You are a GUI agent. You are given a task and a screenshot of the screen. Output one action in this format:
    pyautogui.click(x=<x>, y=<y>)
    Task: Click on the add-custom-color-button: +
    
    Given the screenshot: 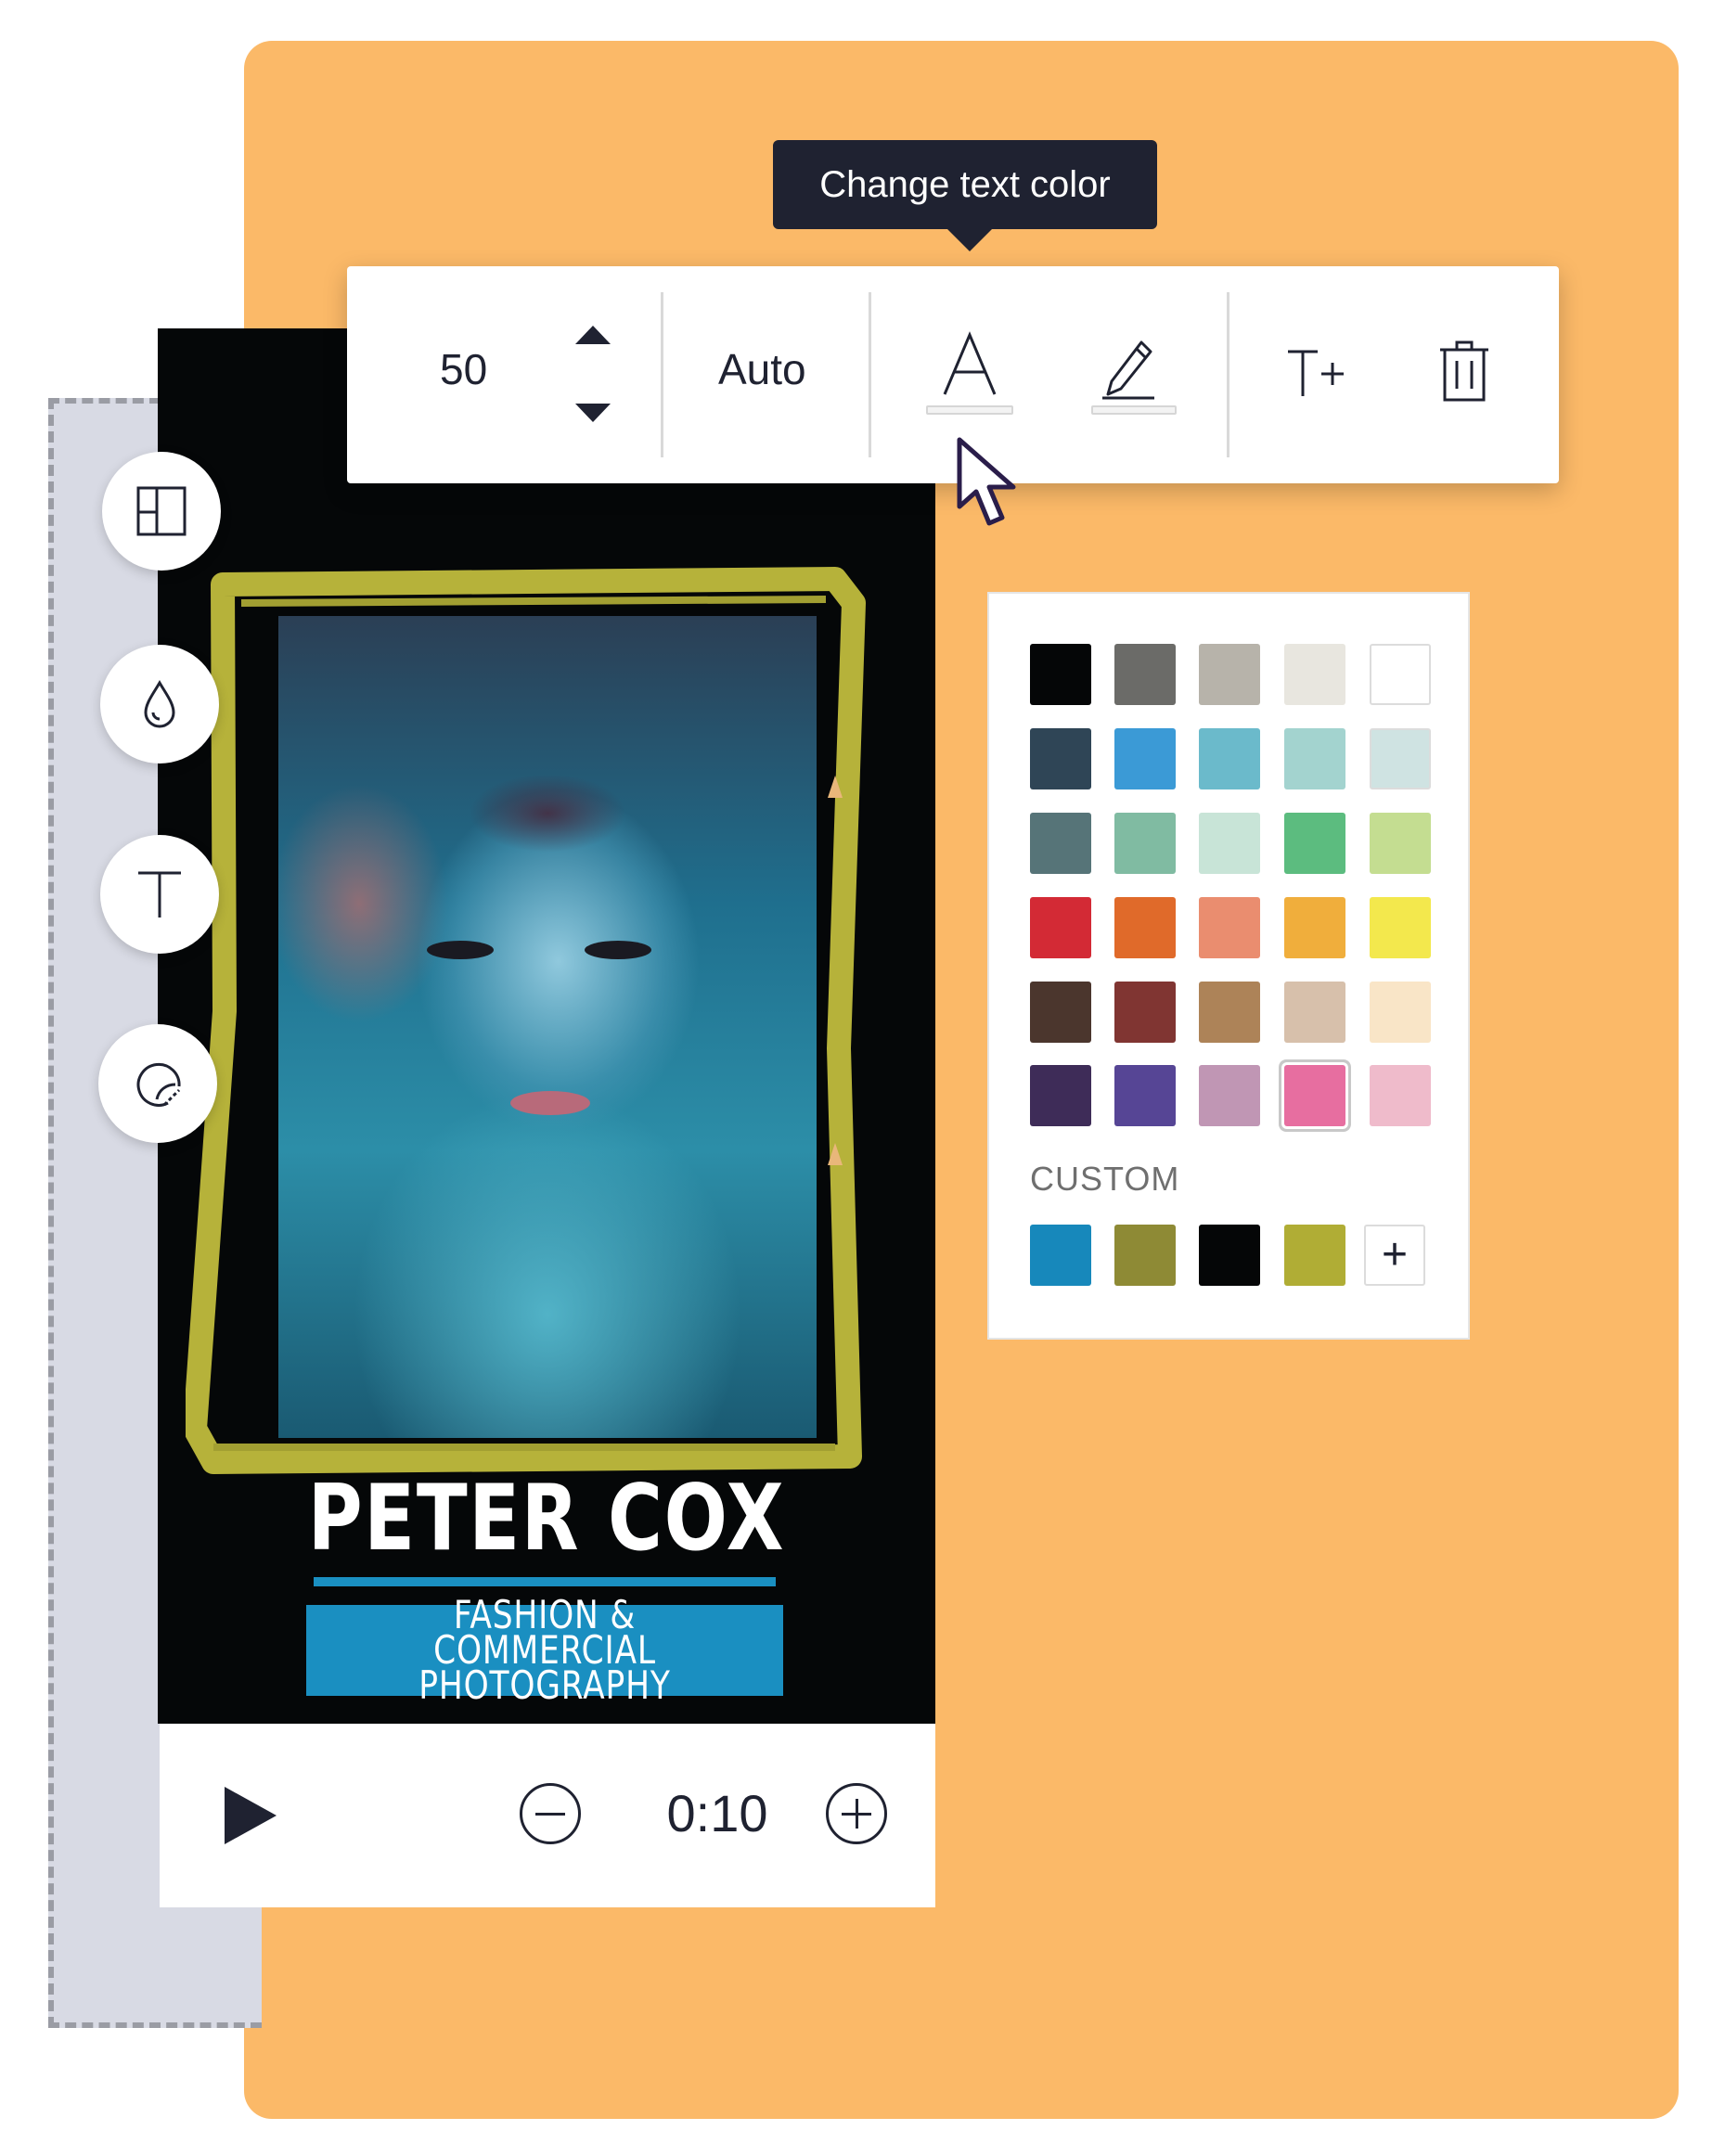 What is the action you would take?
    pyautogui.click(x=1394, y=1255)
    